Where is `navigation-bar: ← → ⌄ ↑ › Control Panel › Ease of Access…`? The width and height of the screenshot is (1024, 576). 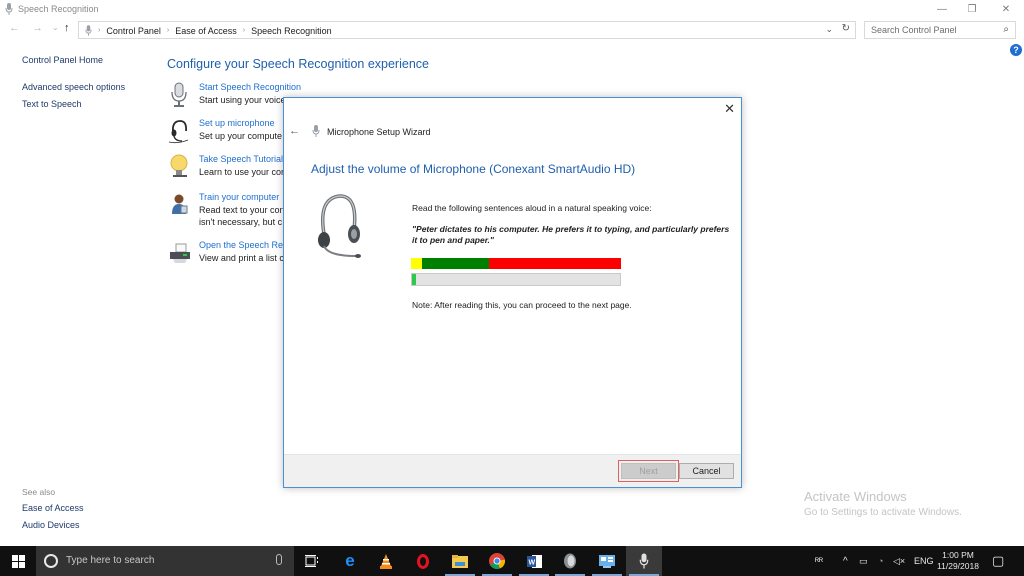 navigation-bar: ← → ⌄ ↑ › Control Panel › Ease of Access… is located at coordinates (512, 30).